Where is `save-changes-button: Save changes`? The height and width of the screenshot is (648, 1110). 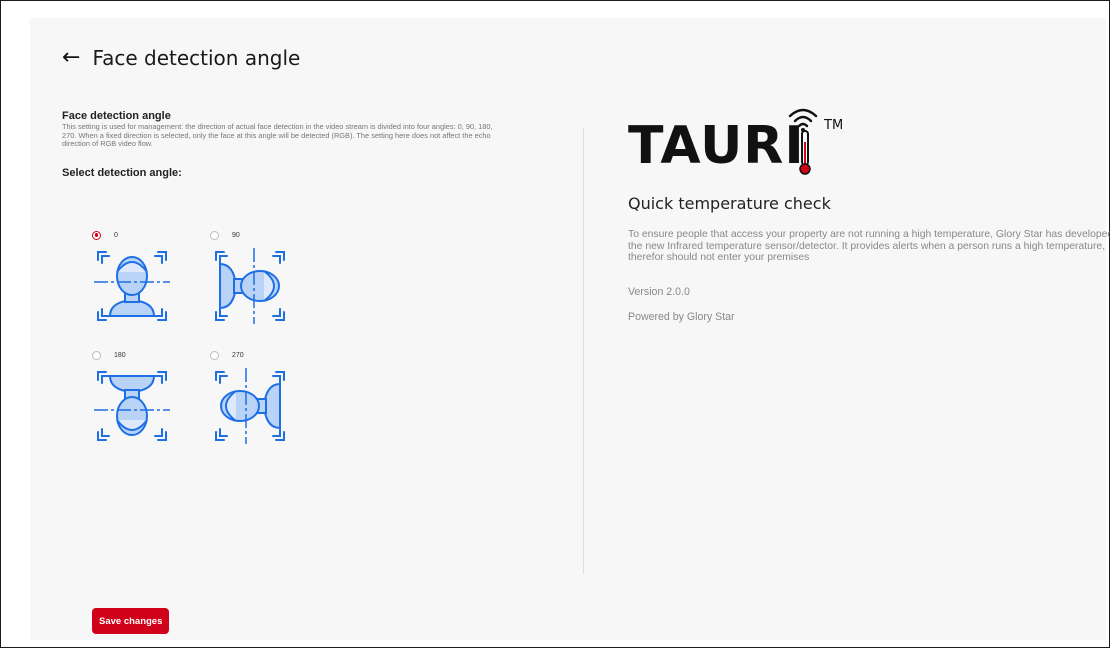 save-changes-button: Save changes is located at coordinates (131, 621).